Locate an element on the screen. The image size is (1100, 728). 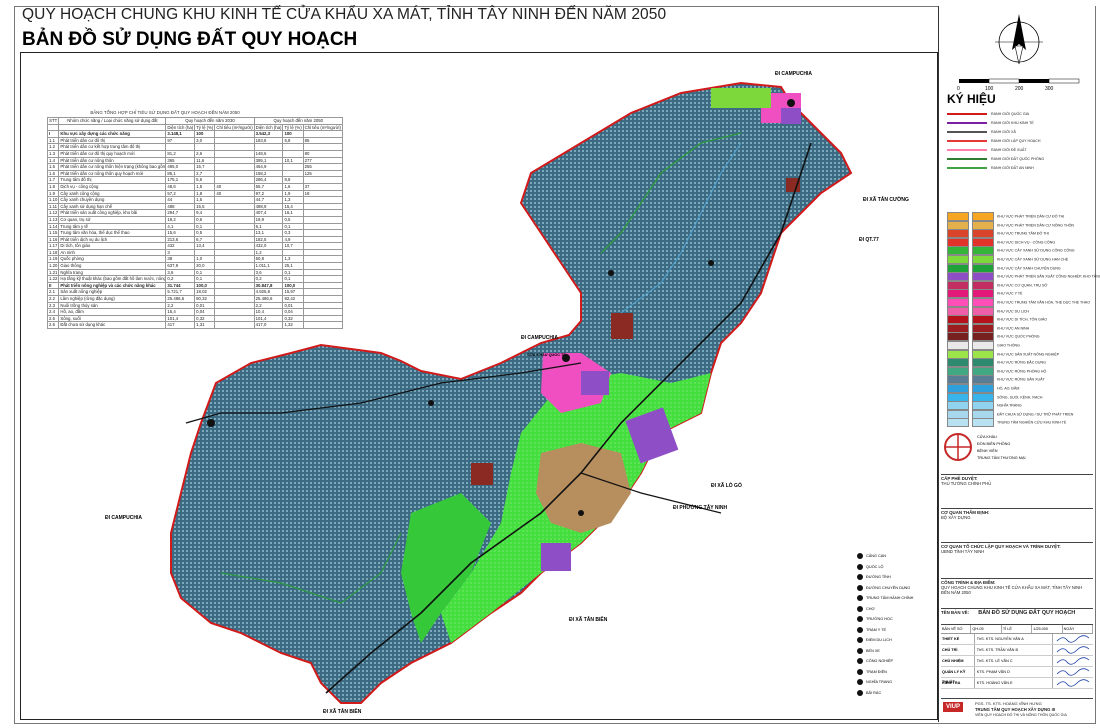
legend-label: KHU VỰC RỪNG ĐẶC DỤNG is located at coordinates (1021, 362).